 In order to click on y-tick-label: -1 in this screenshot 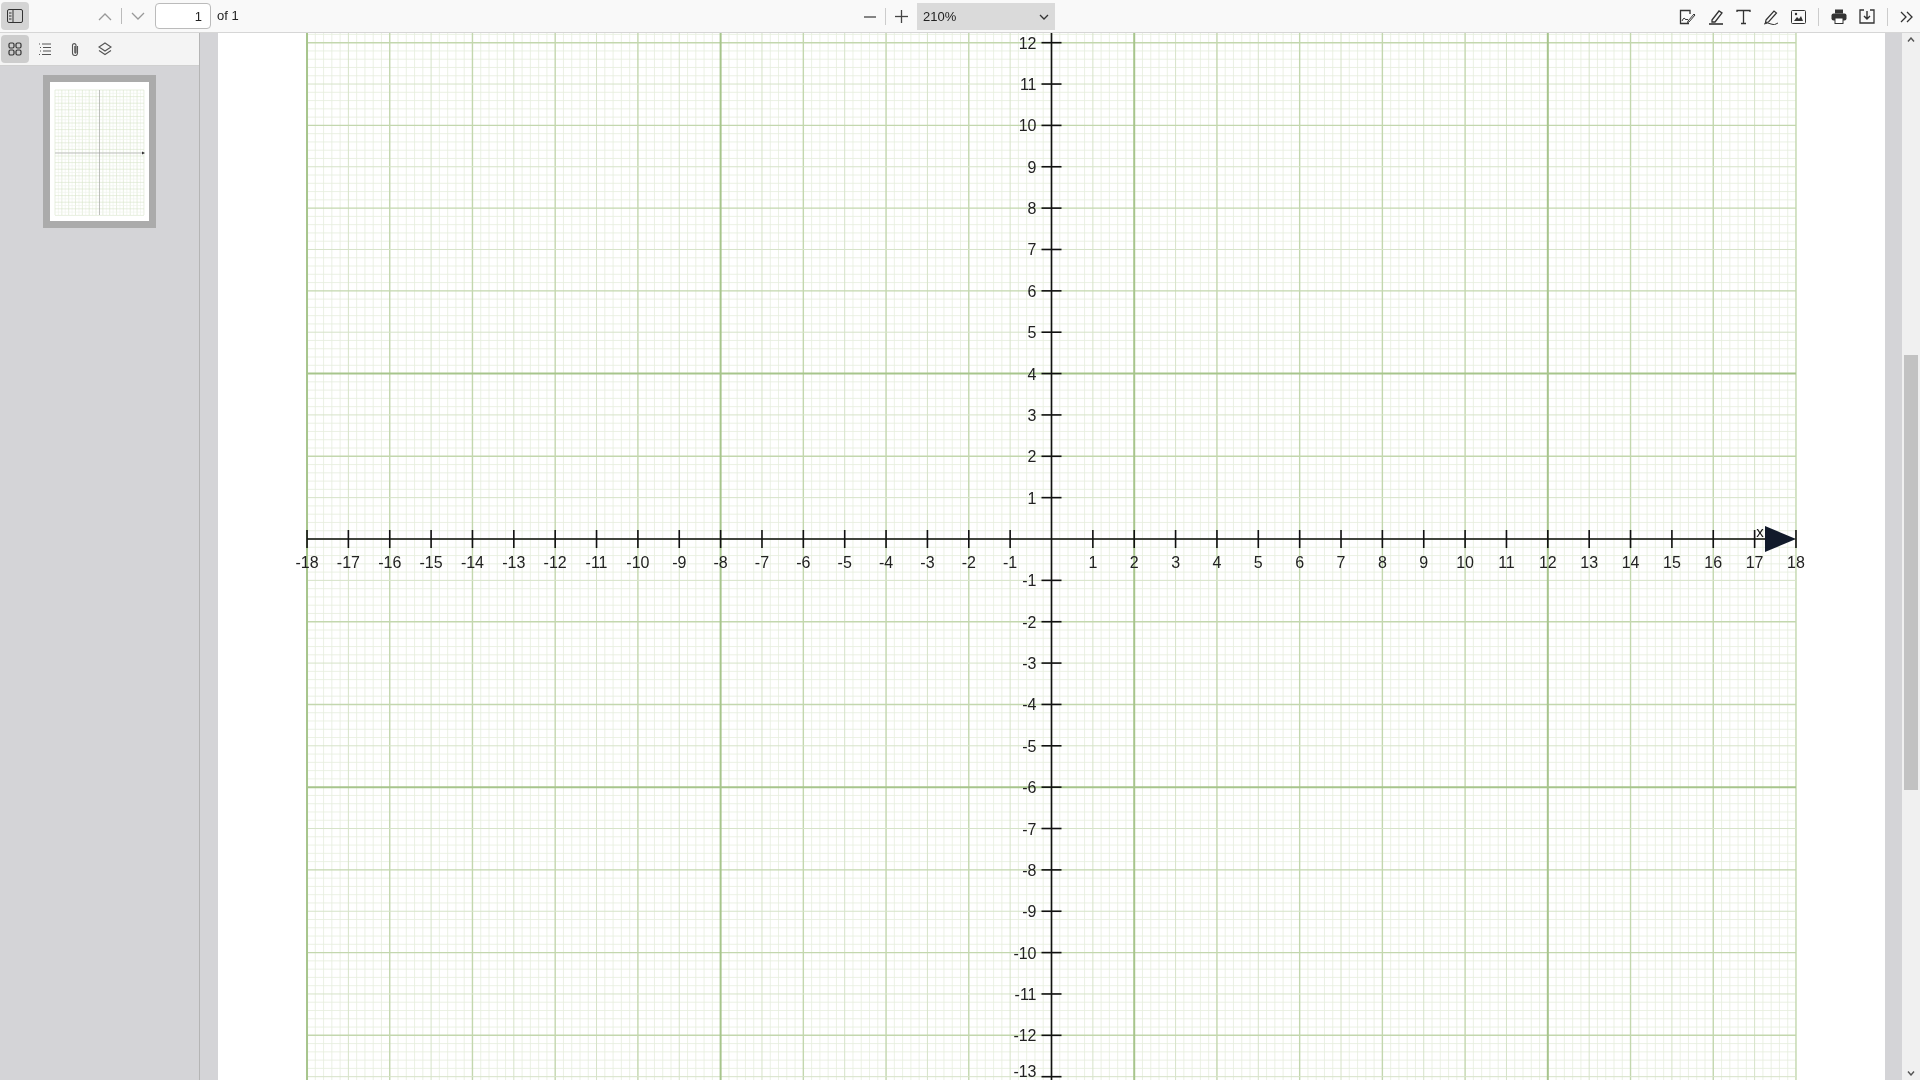, I will do `click(1029, 581)`.